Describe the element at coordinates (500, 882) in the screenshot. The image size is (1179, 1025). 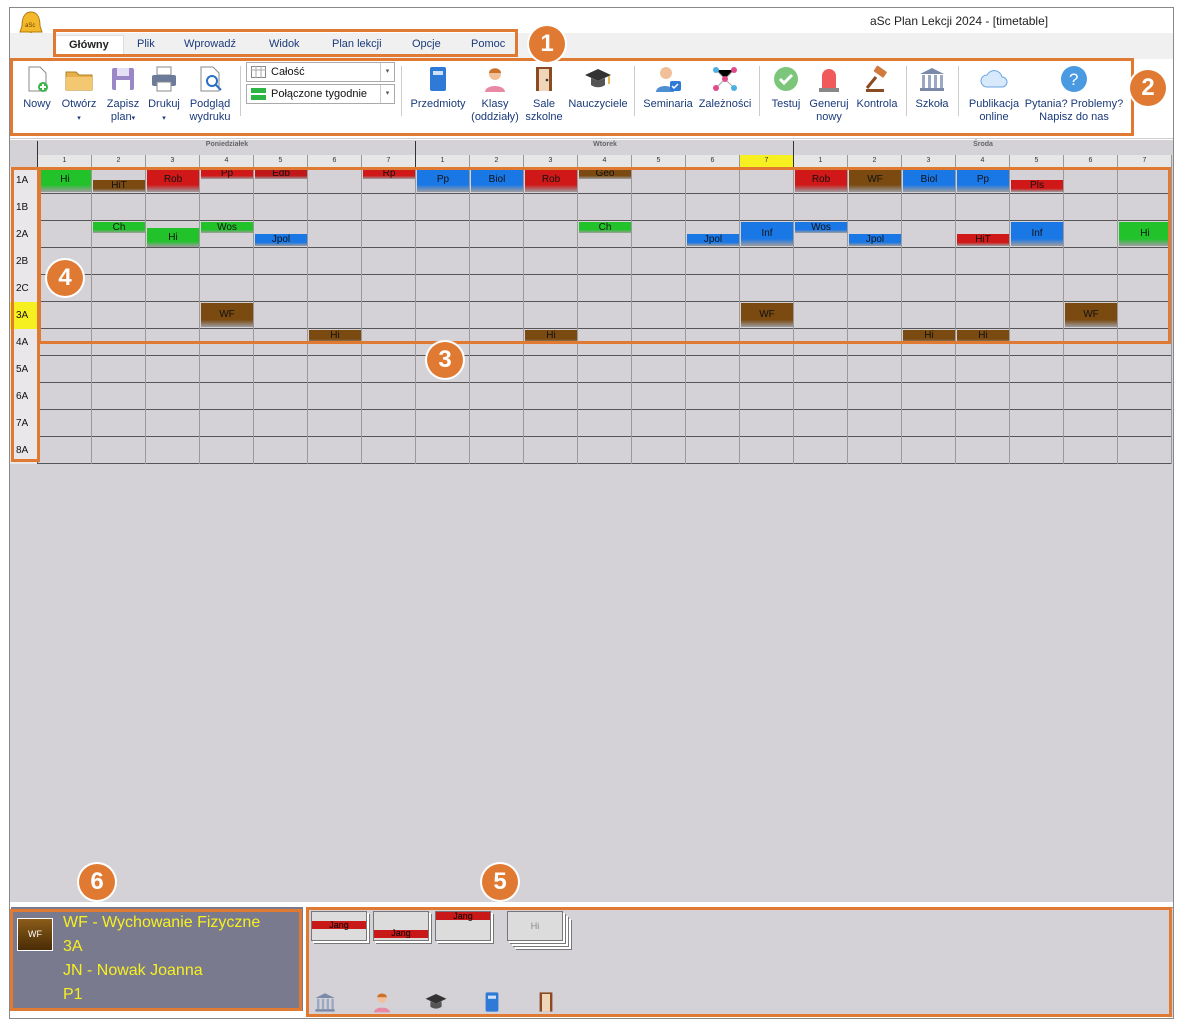
I see `callout-badge: 5` at that location.